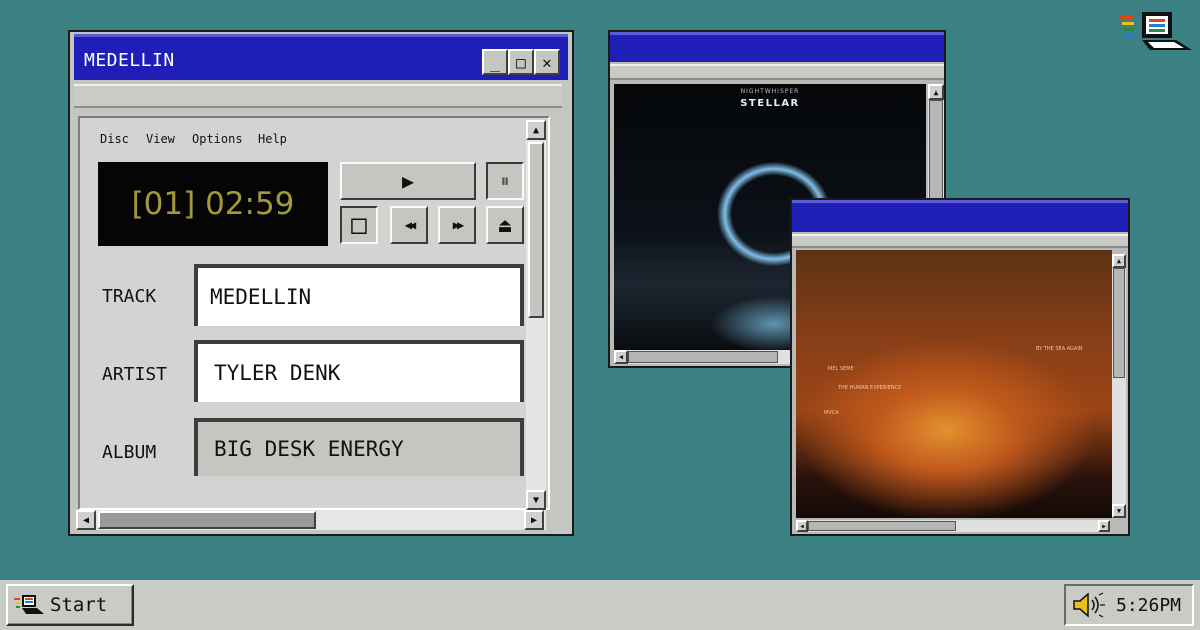 The height and width of the screenshot is (630, 1200). I want to click on album-text-line3: MVCA, so click(831, 413).